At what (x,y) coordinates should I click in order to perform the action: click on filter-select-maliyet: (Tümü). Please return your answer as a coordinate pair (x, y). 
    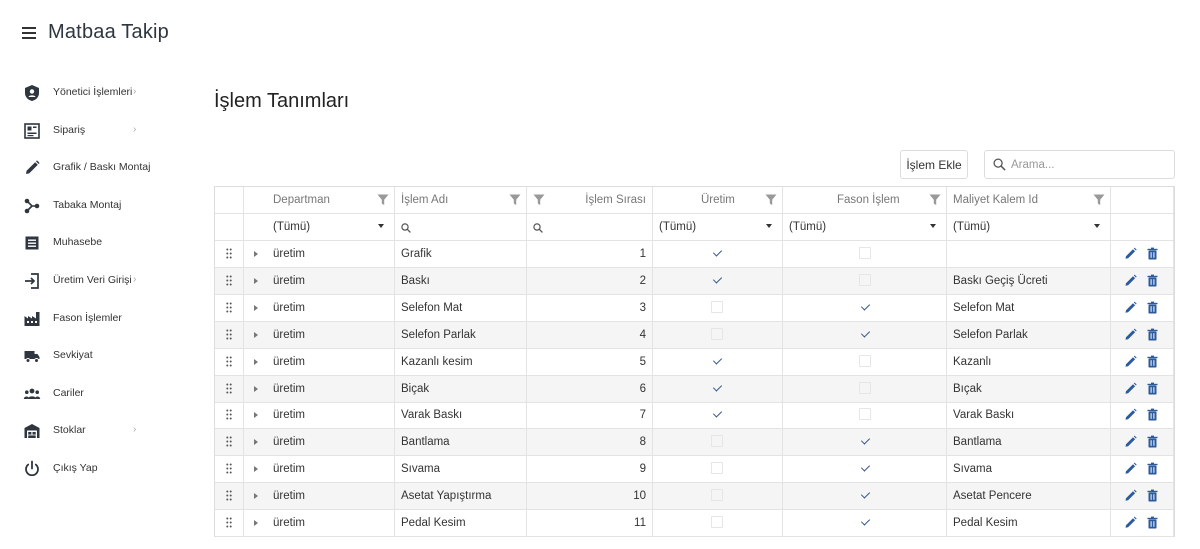
    Looking at the image, I should click on (1029, 227).